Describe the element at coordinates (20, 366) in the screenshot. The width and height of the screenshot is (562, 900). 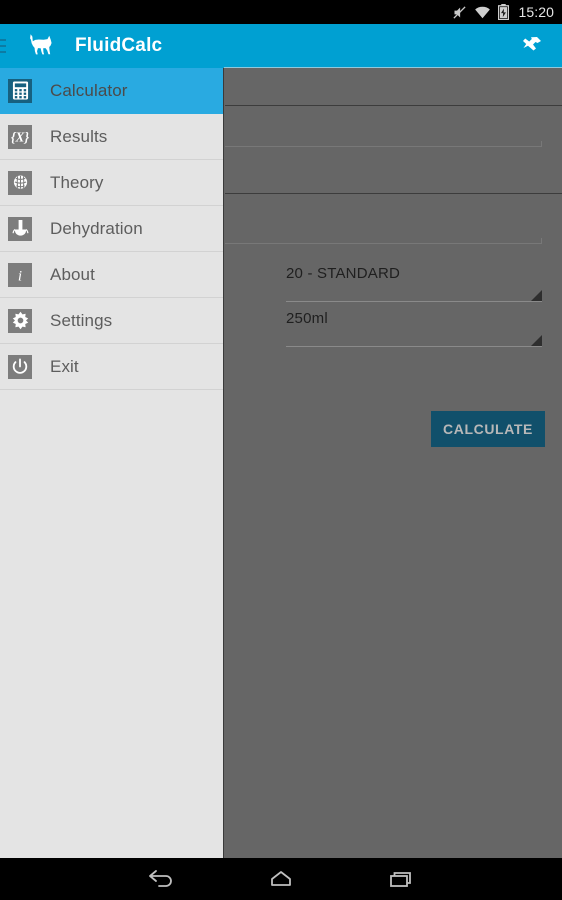
I see `power-icon` at that location.